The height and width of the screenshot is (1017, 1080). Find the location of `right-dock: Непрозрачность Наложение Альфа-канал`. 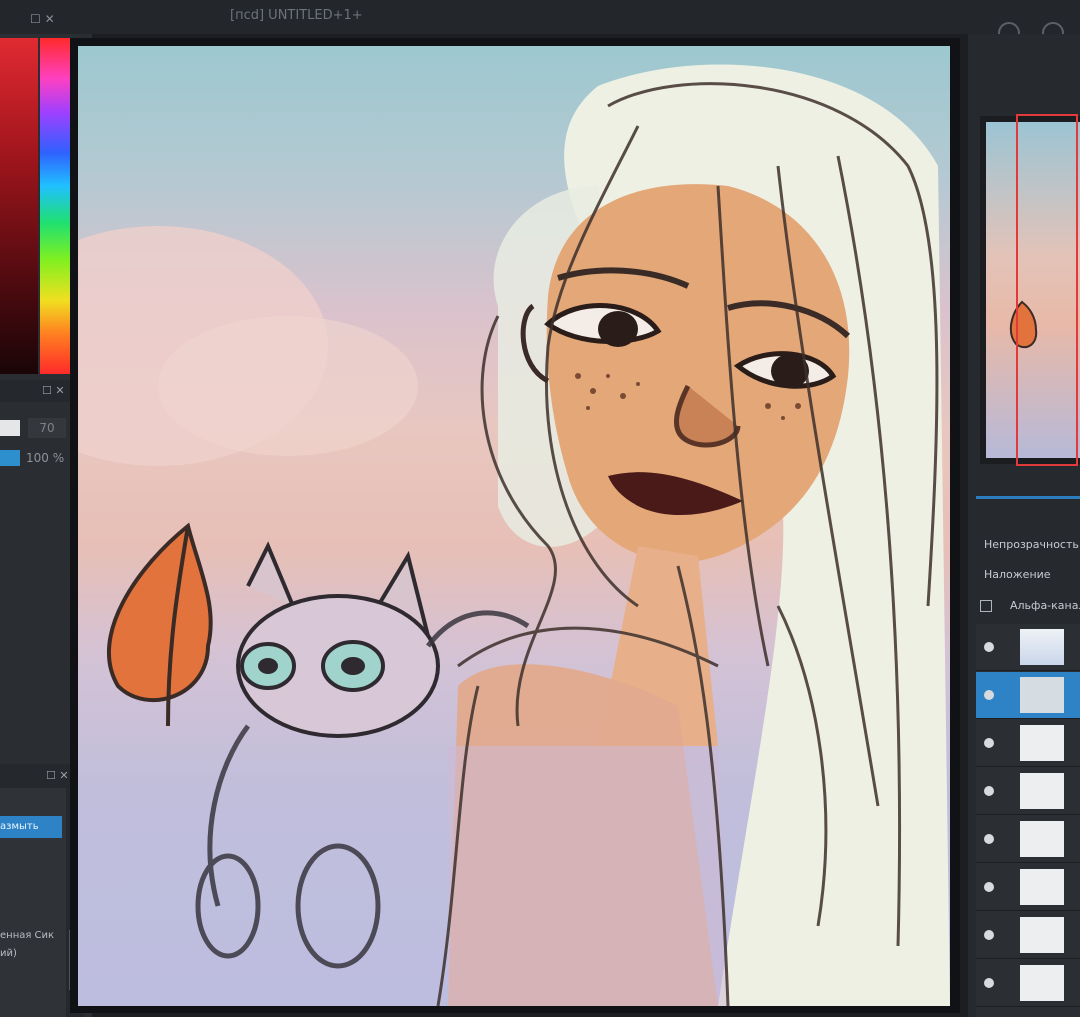

right-dock: Непрозрачность Наложение Альфа-канал is located at coordinates (1024, 525).